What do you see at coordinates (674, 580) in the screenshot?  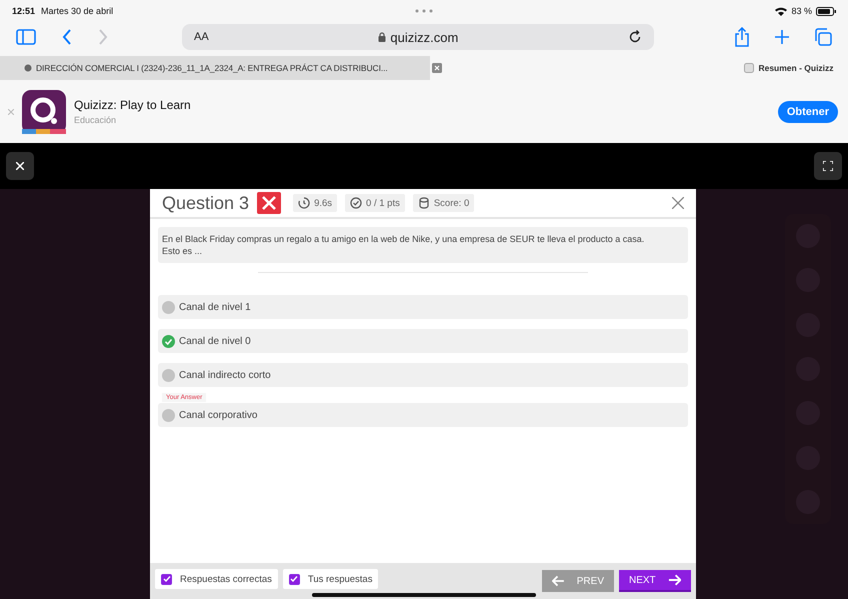 I see `arrow-right-icon` at bounding box center [674, 580].